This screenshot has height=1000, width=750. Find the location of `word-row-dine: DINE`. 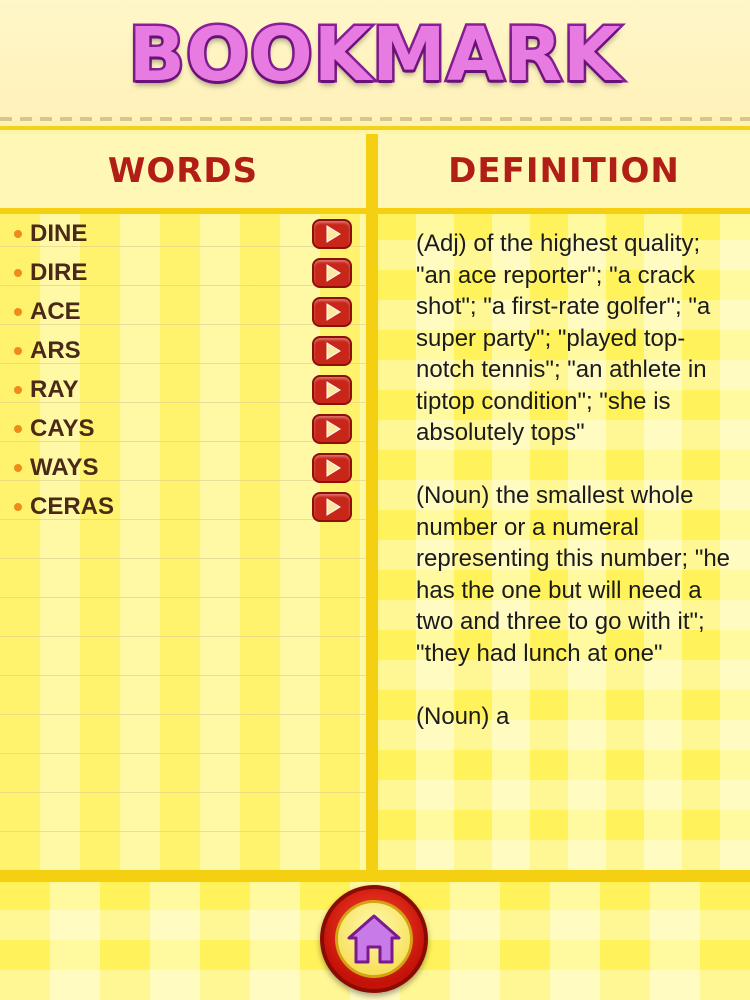

word-row-dine: DINE is located at coordinates (183, 233).